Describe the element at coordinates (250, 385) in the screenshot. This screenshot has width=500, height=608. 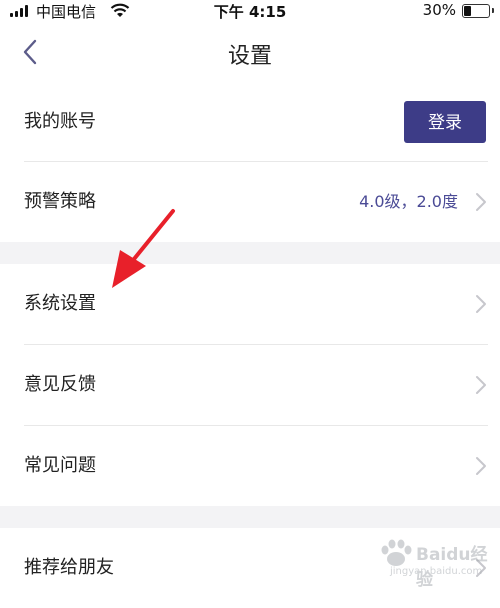
I see `row-feedback: 意见反馈` at that location.